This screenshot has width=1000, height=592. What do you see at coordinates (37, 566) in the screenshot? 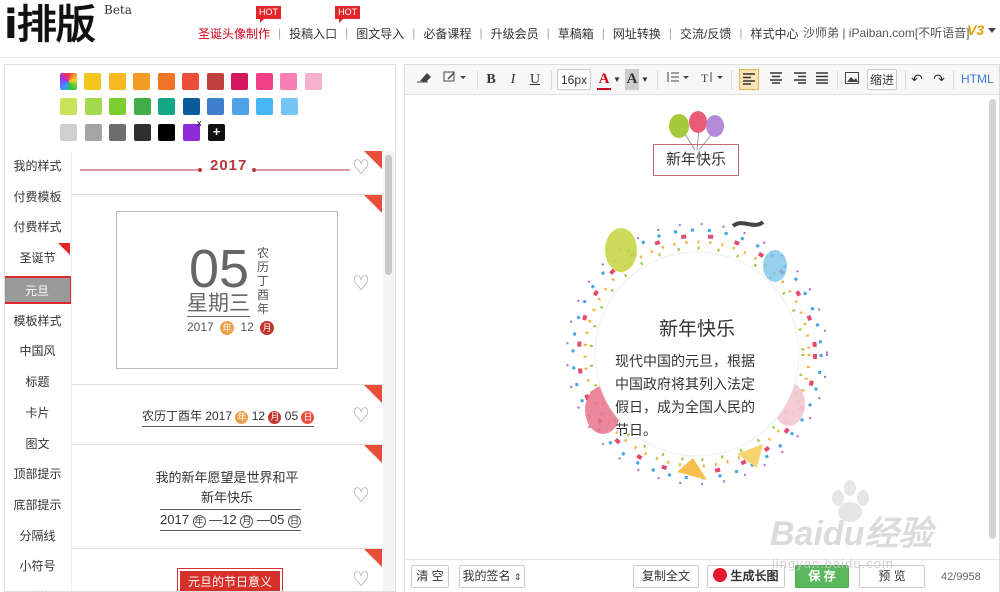
I see `sidebar-item: 小符号` at bounding box center [37, 566].